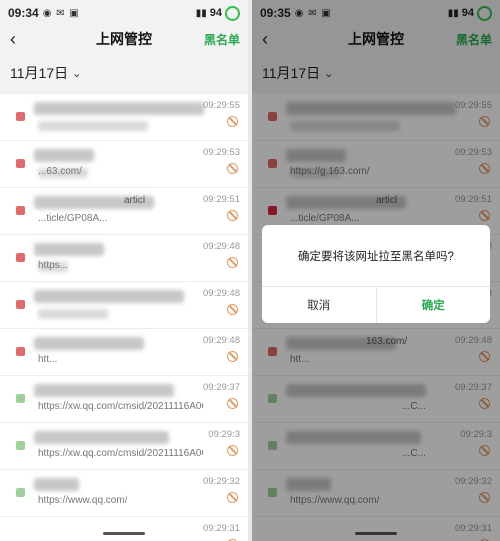 Image resolution: width=500 pixels, height=541 pixels. What do you see at coordinates (124, 533) in the screenshot?
I see `home-indicator` at bounding box center [124, 533].